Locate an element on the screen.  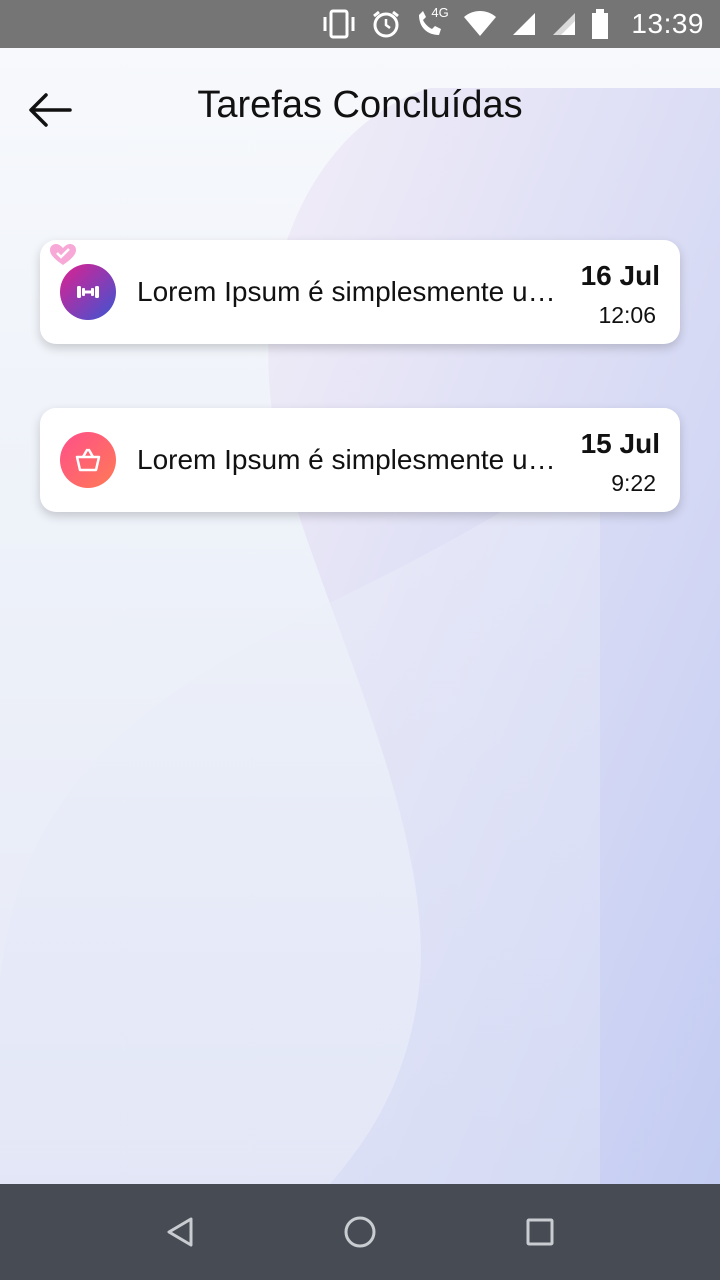
status-time: 13:39 is located at coordinates (667, 23).